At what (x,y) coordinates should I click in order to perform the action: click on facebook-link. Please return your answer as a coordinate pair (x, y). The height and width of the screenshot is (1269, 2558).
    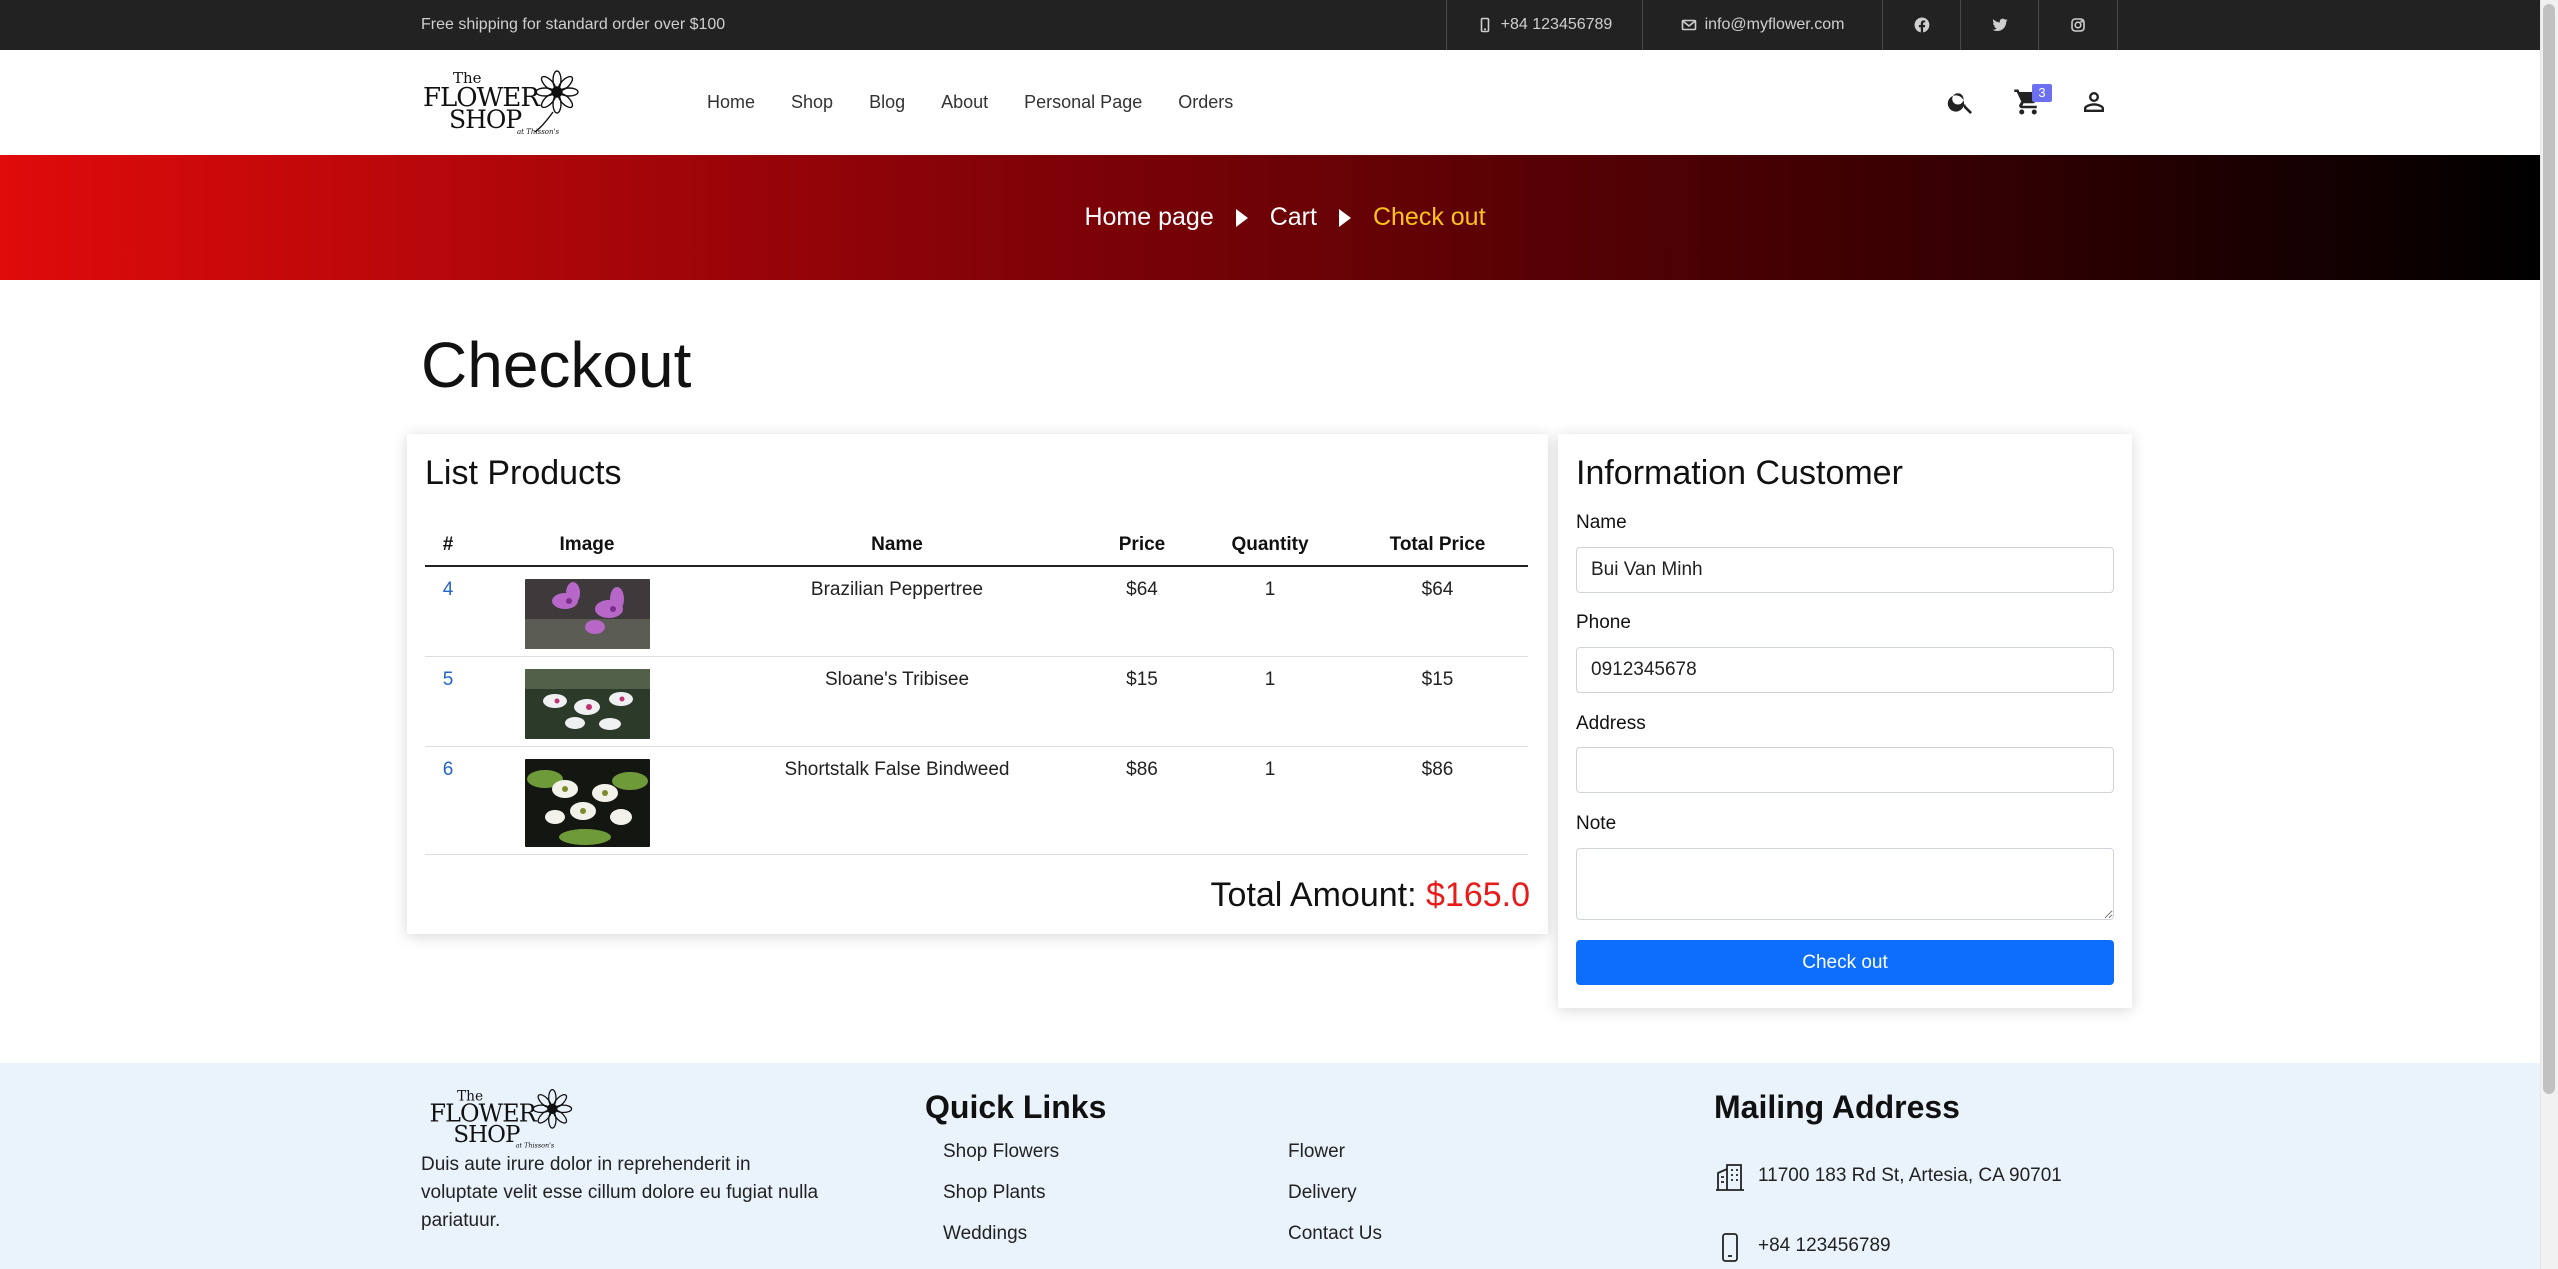
    Looking at the image, I should click on (1921, 25).